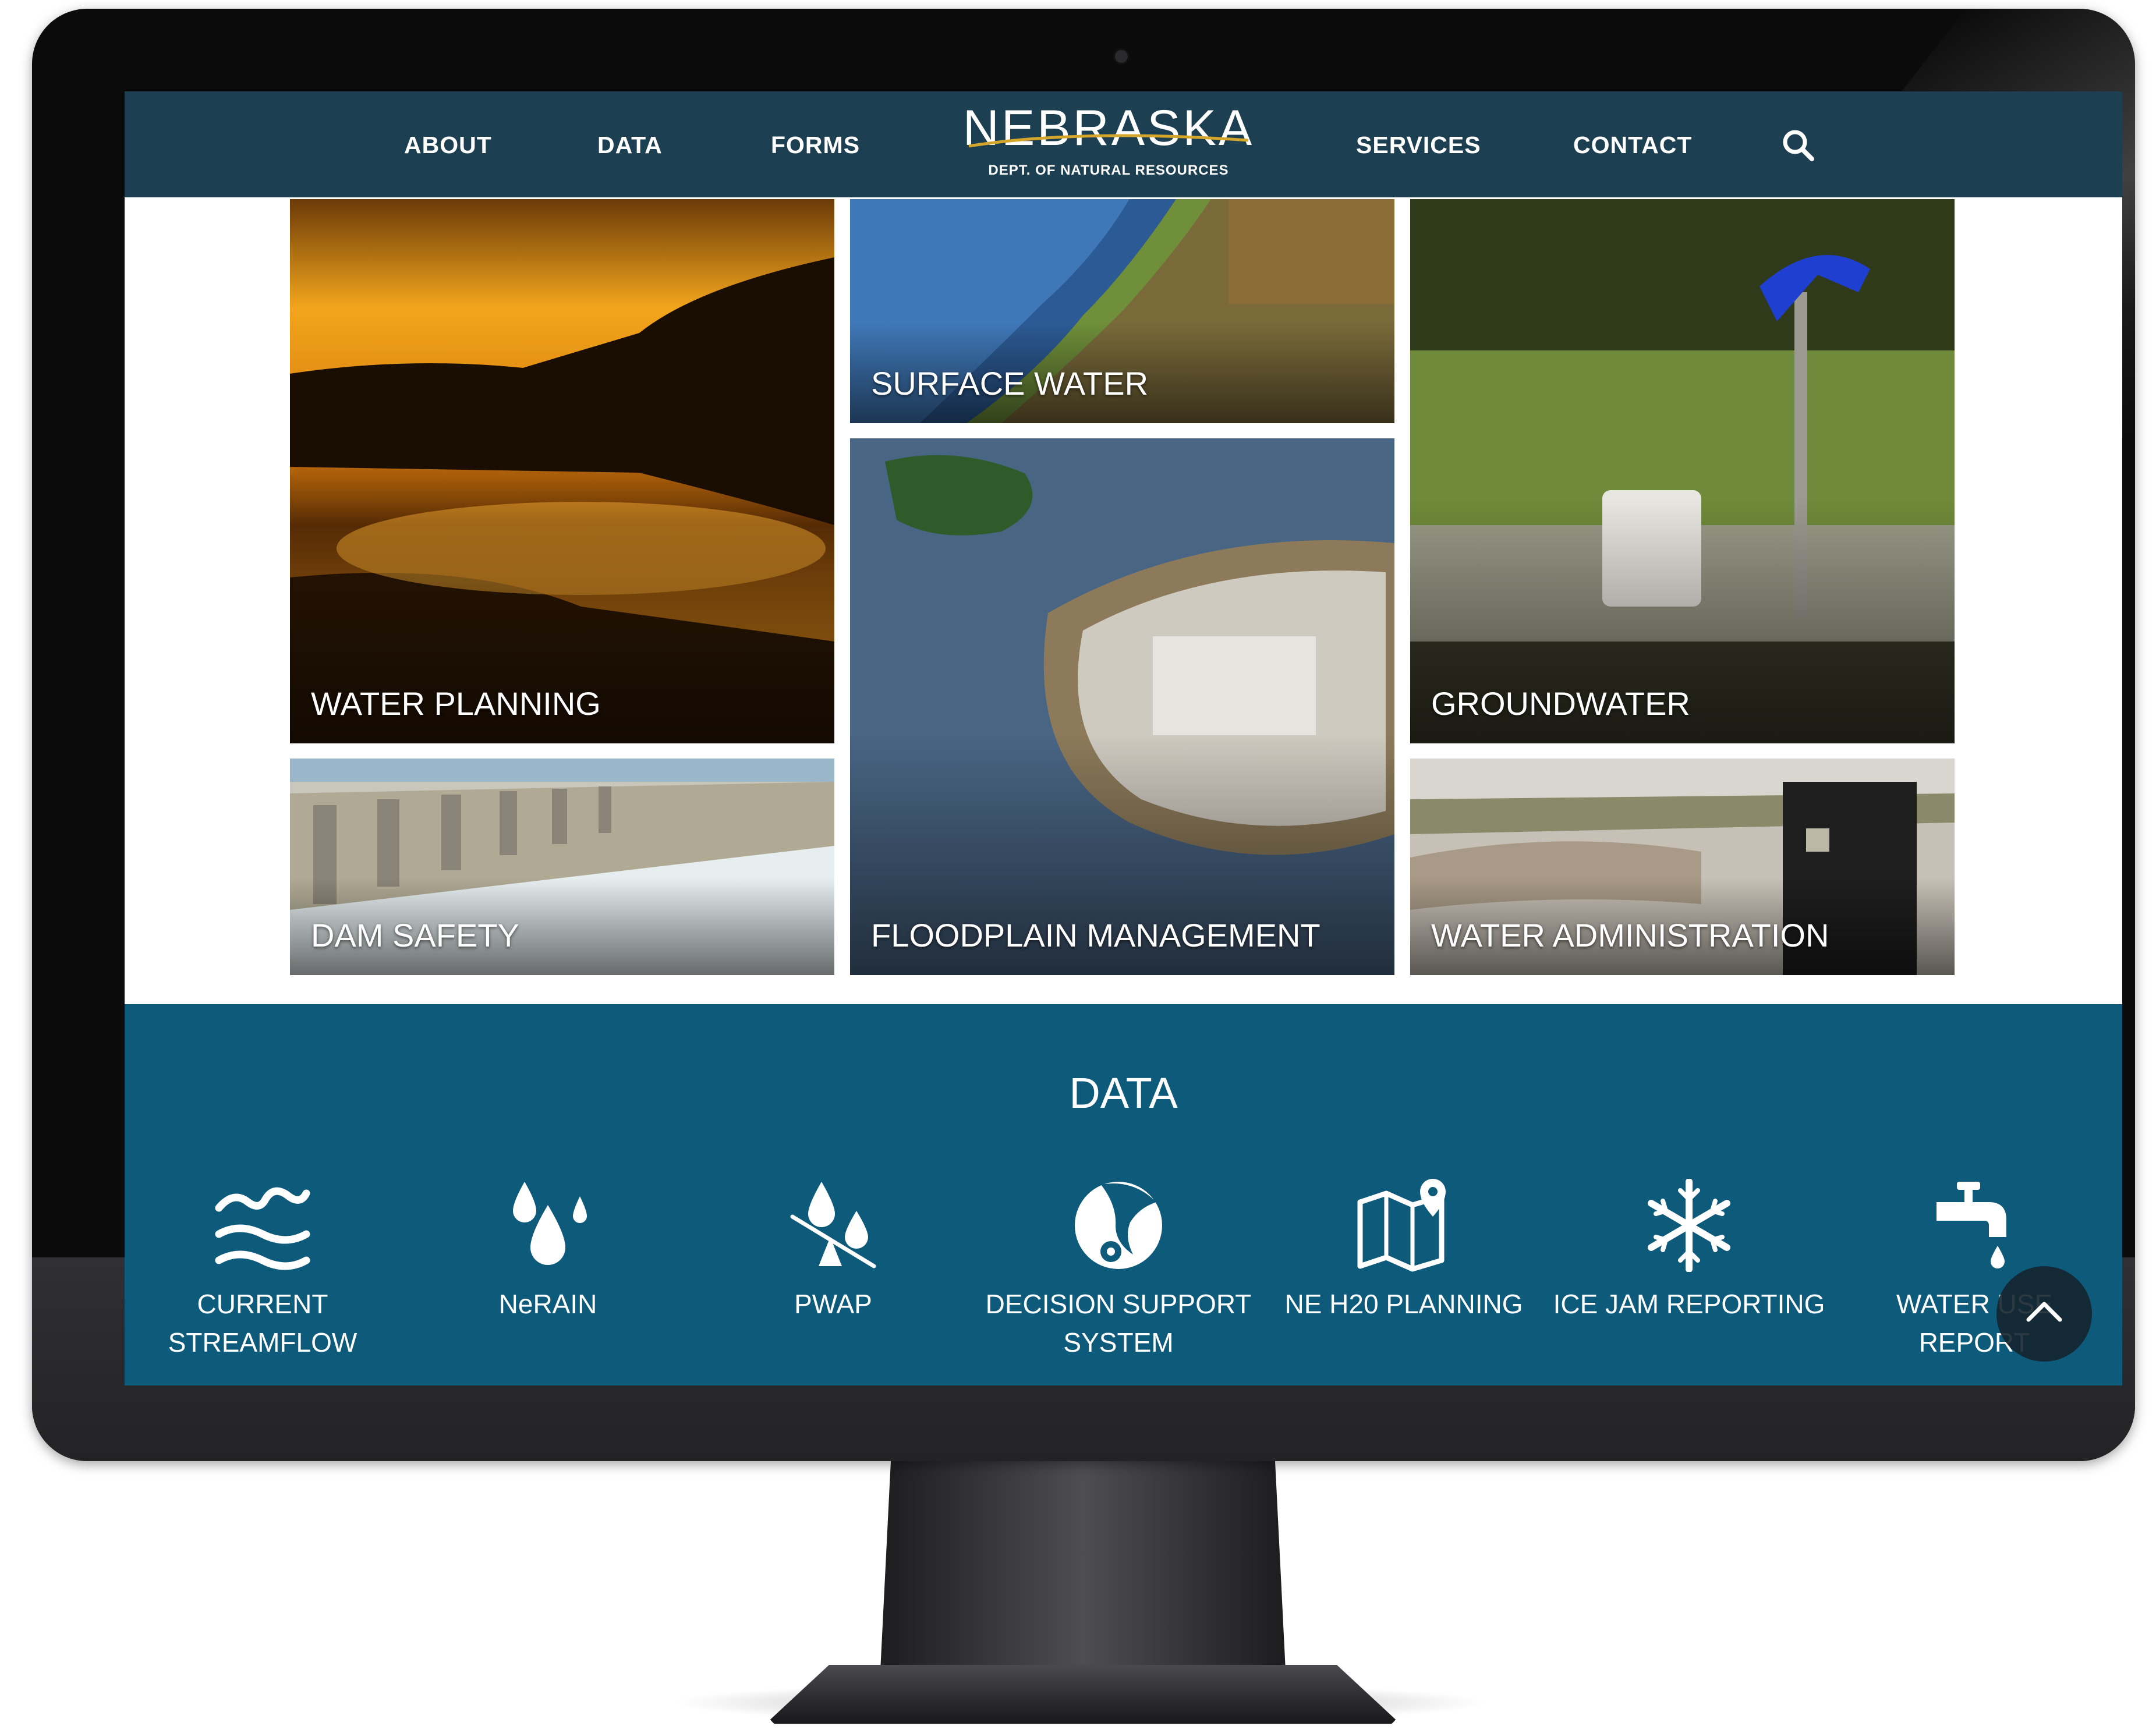 The width and height of the screenshot is (2156, 1733). What do you see at coordinates (1630, 935) in the screenshot?
I see `tile-label: WATER ADMINISTRATION` at bounding box center [1630, 935].